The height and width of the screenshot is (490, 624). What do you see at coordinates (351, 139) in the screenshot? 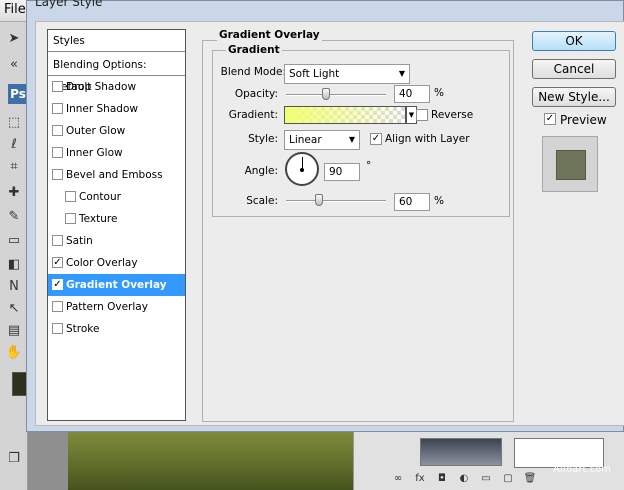
I see `chevron-down-icon: ▼` at bounding box center [351, 139].